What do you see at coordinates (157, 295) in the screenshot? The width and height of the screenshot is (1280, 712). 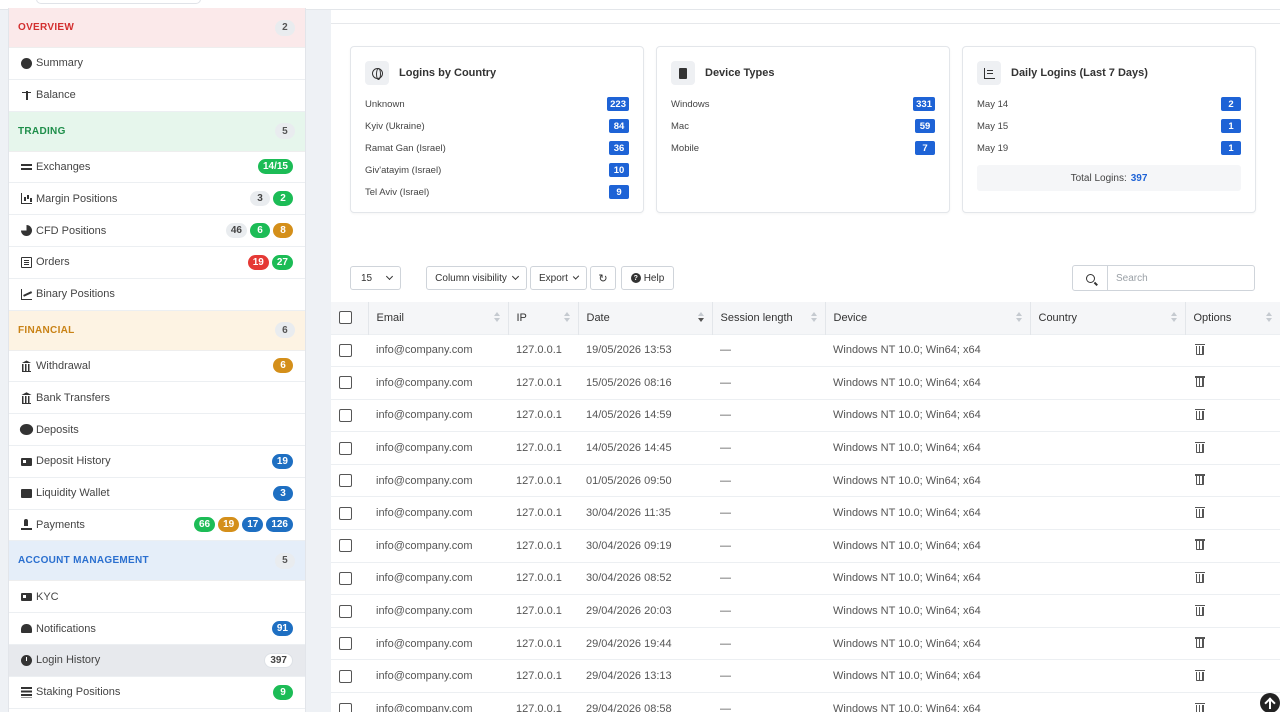 I see `sidebar-item-binary-positions: Binary Positions` at bounding box center [157, 295].